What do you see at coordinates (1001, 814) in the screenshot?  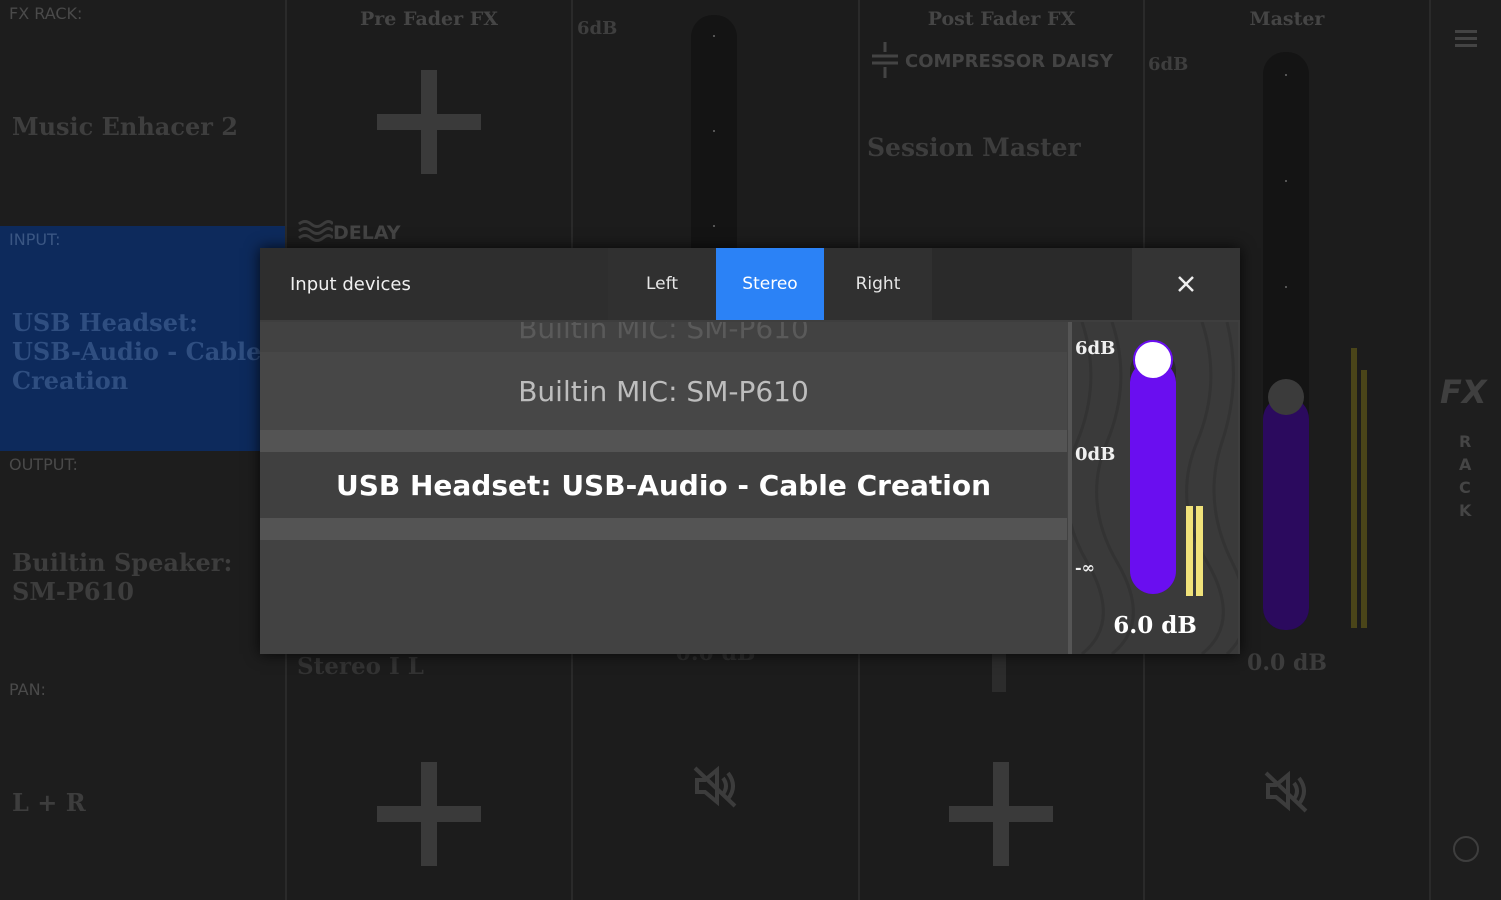 I see `add-post-fx-icon` at bounding box center [1001, 814].